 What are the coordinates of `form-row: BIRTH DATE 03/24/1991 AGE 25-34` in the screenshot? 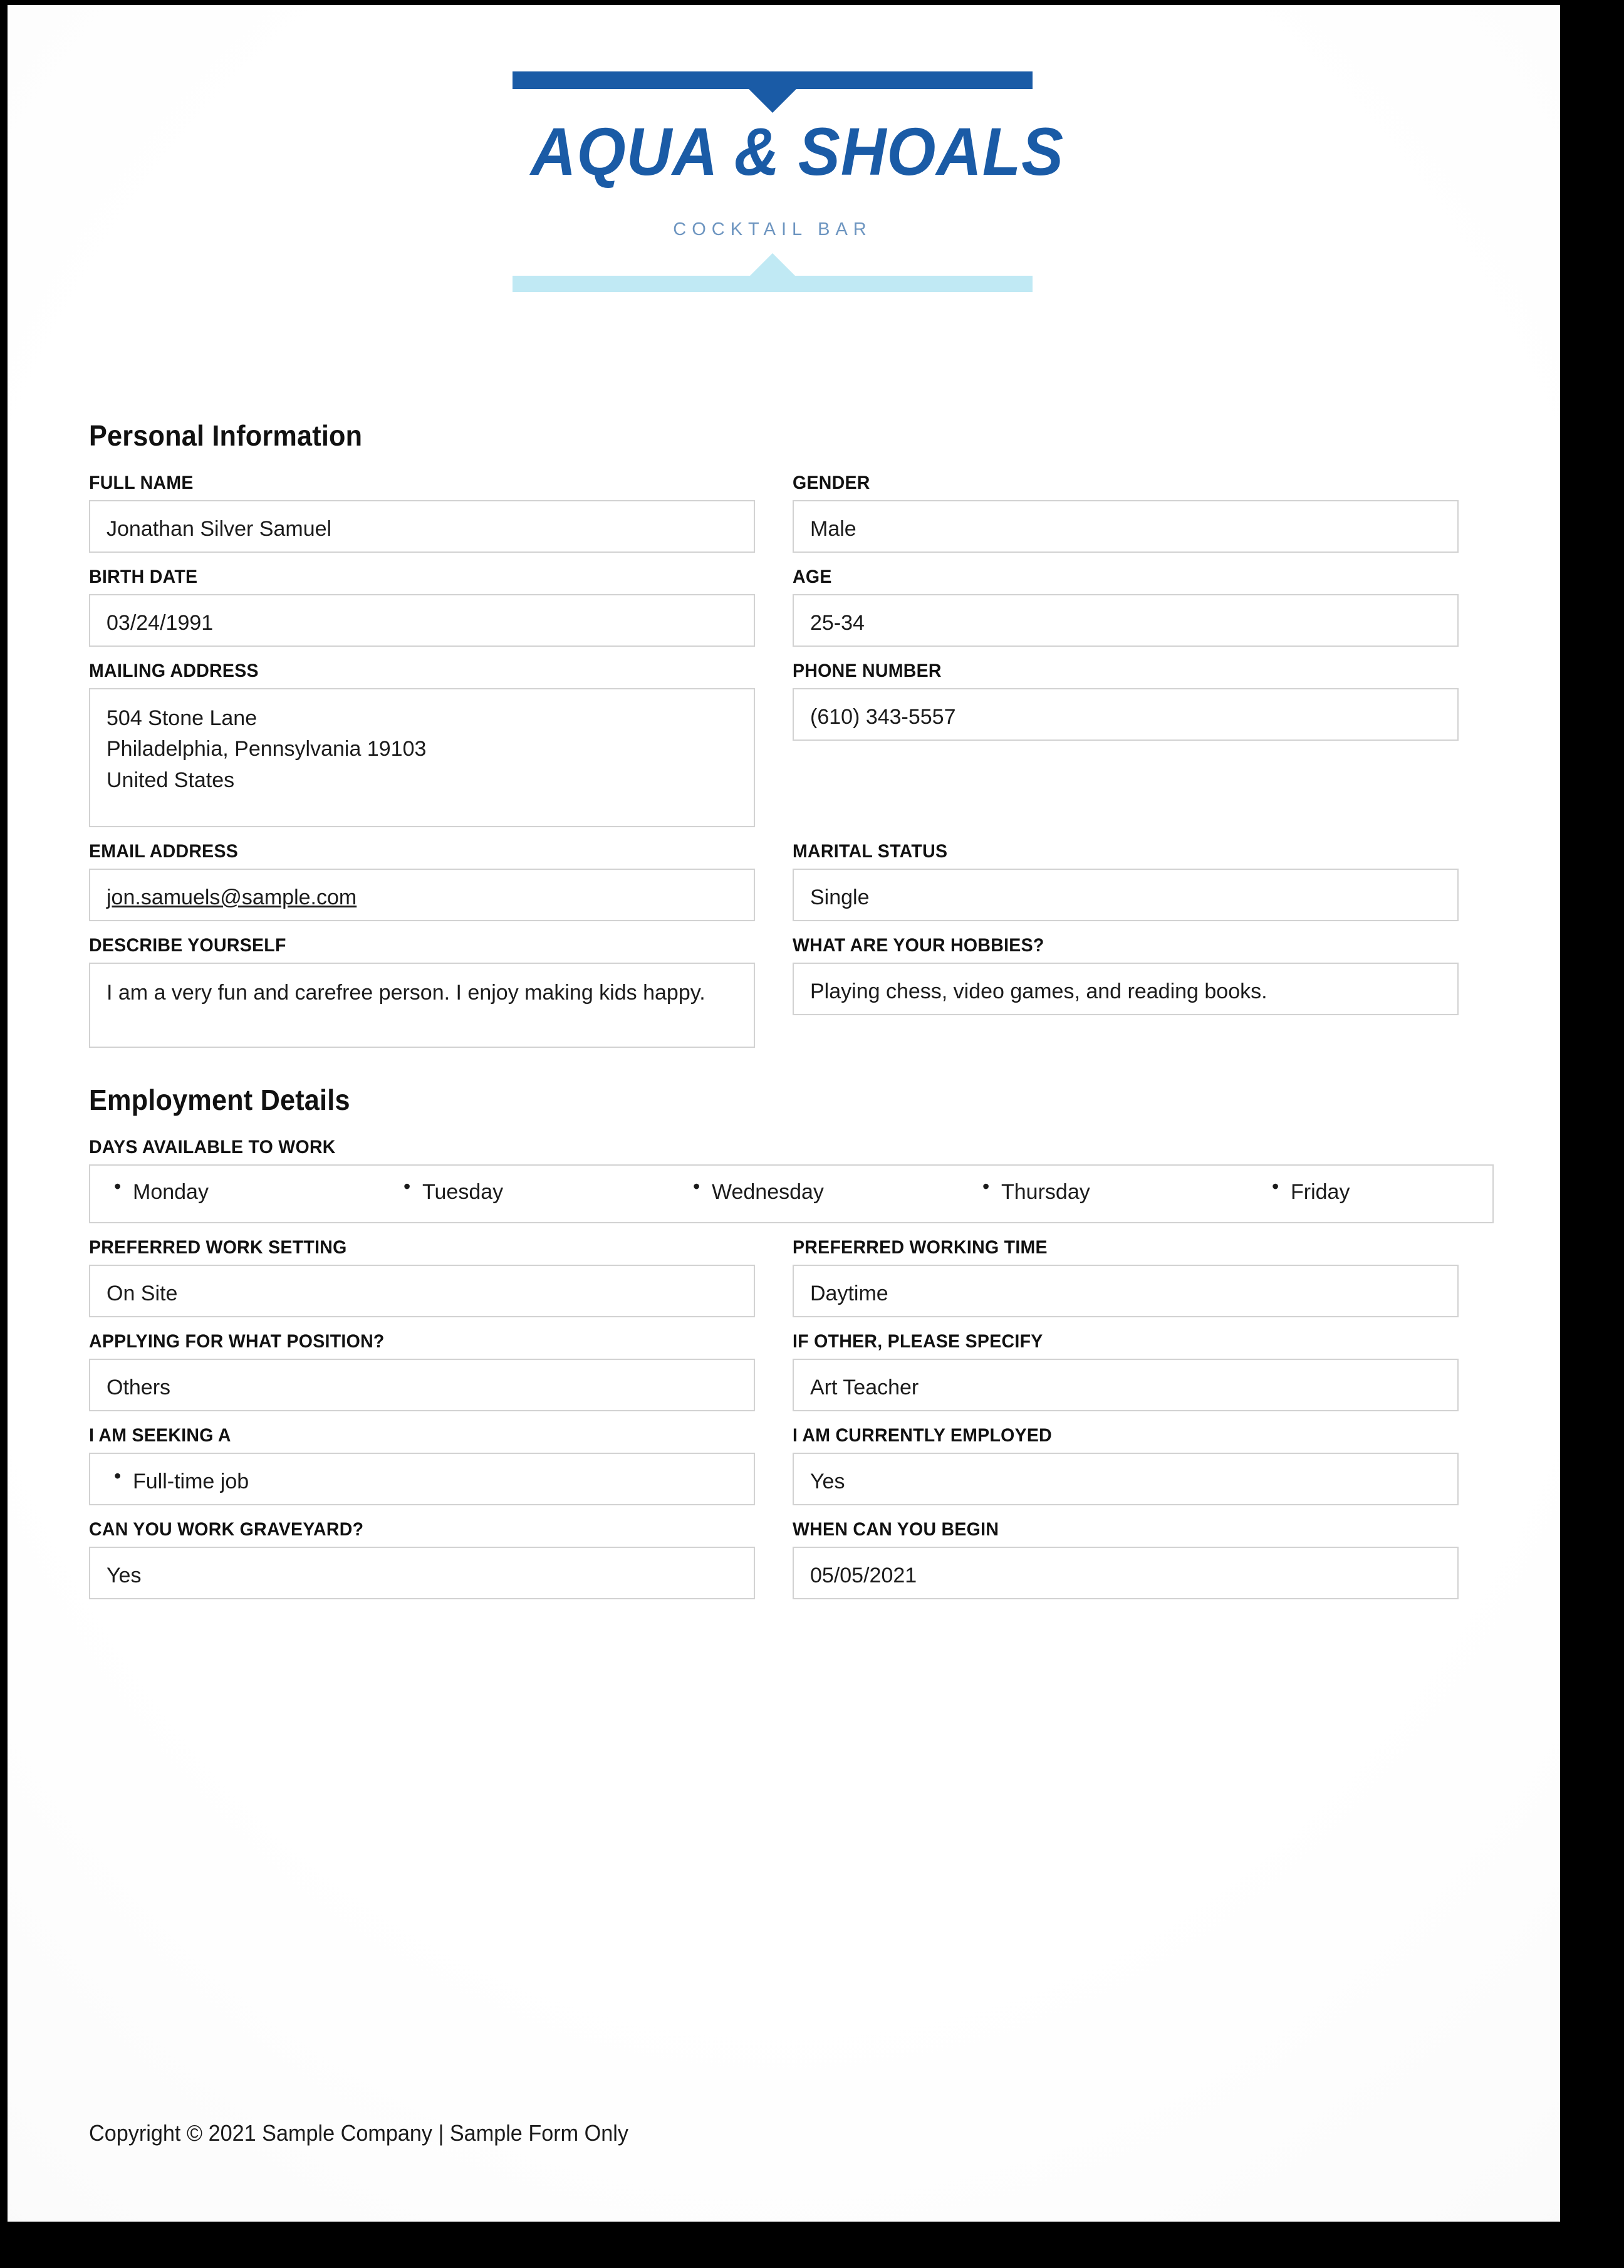 It's located at (791, 614).